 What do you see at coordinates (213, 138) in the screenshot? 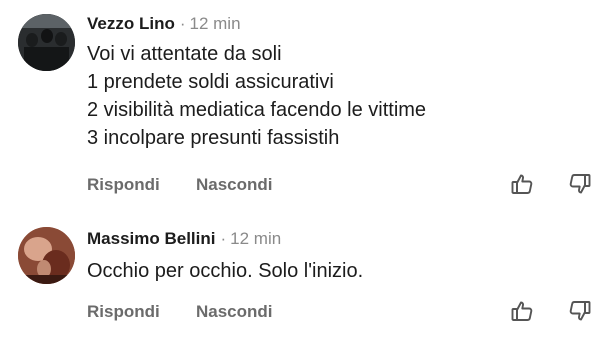
I see `comment-line: 3 incolpare presunti fassistih` at bounding box center [213, 138].